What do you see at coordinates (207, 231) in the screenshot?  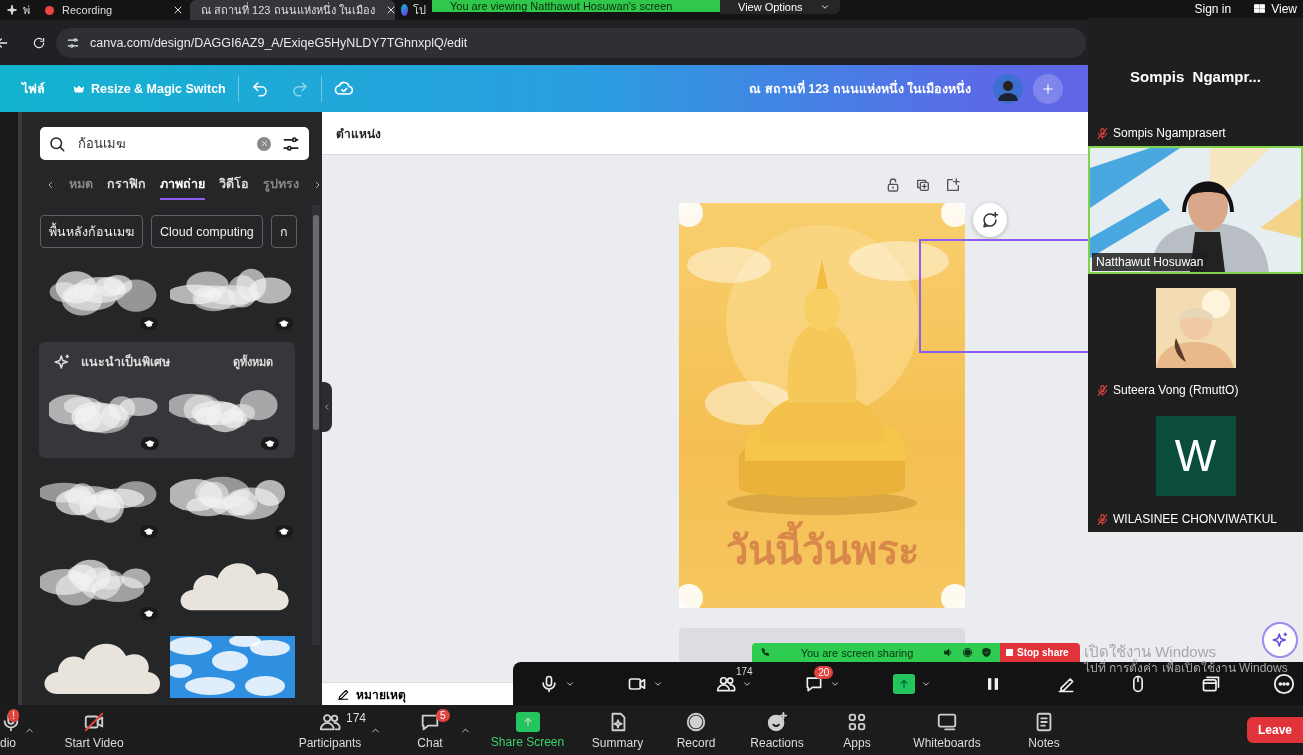 I see `suggestion-chip: Cloud computing` at bounding box center [207, 231].